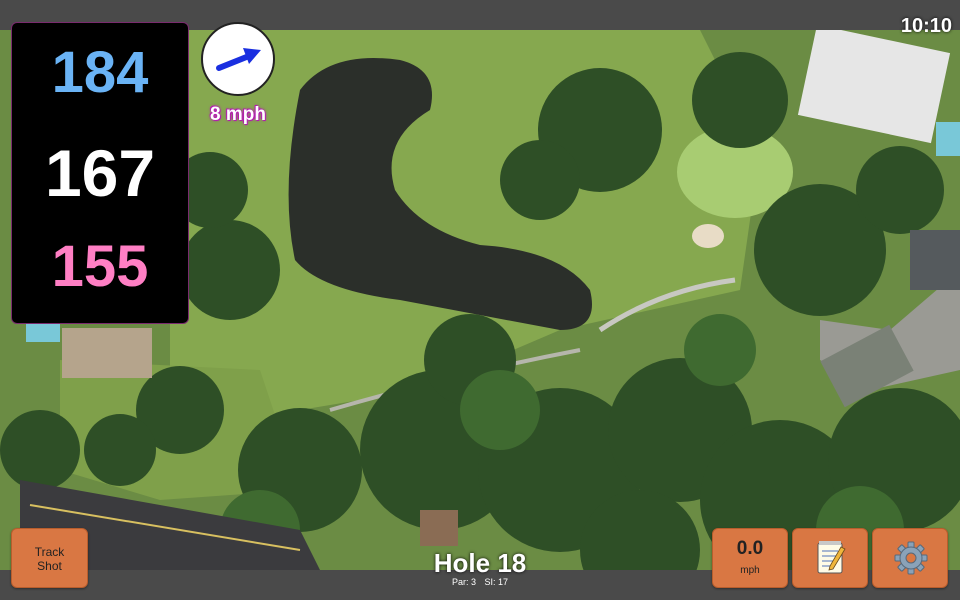  Describe the element at coordinates (238, 114) in the screenshot. I see `wind-speed-label: 8 mph` at that location.